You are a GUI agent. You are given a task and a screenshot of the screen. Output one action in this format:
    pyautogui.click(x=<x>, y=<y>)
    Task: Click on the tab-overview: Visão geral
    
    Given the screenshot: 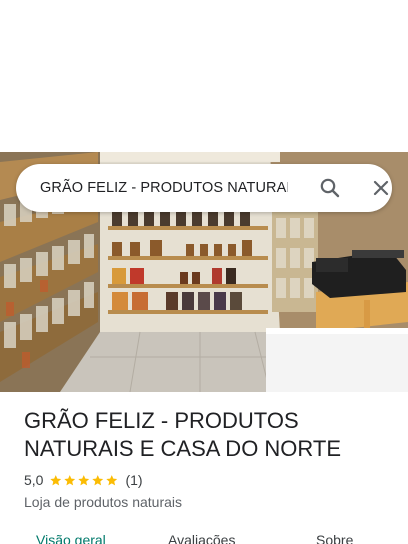 What is the action you would take?
    pyautogui.click(x=71, y=538)
    